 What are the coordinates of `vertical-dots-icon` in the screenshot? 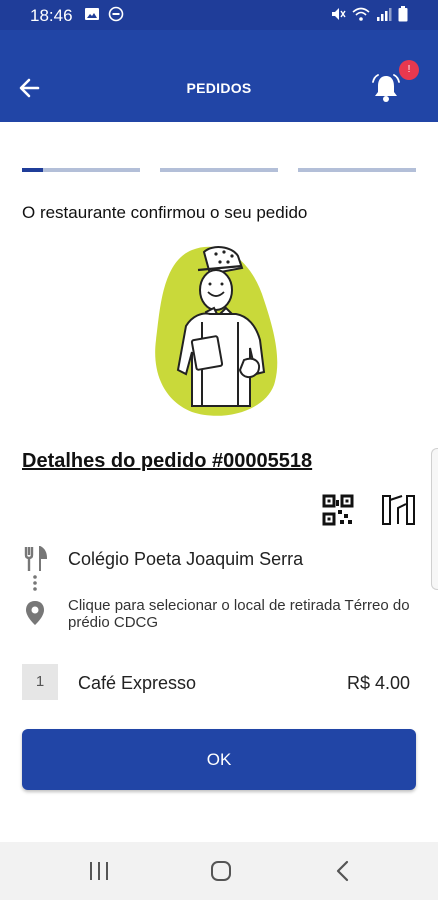 It's located at (35, 583).